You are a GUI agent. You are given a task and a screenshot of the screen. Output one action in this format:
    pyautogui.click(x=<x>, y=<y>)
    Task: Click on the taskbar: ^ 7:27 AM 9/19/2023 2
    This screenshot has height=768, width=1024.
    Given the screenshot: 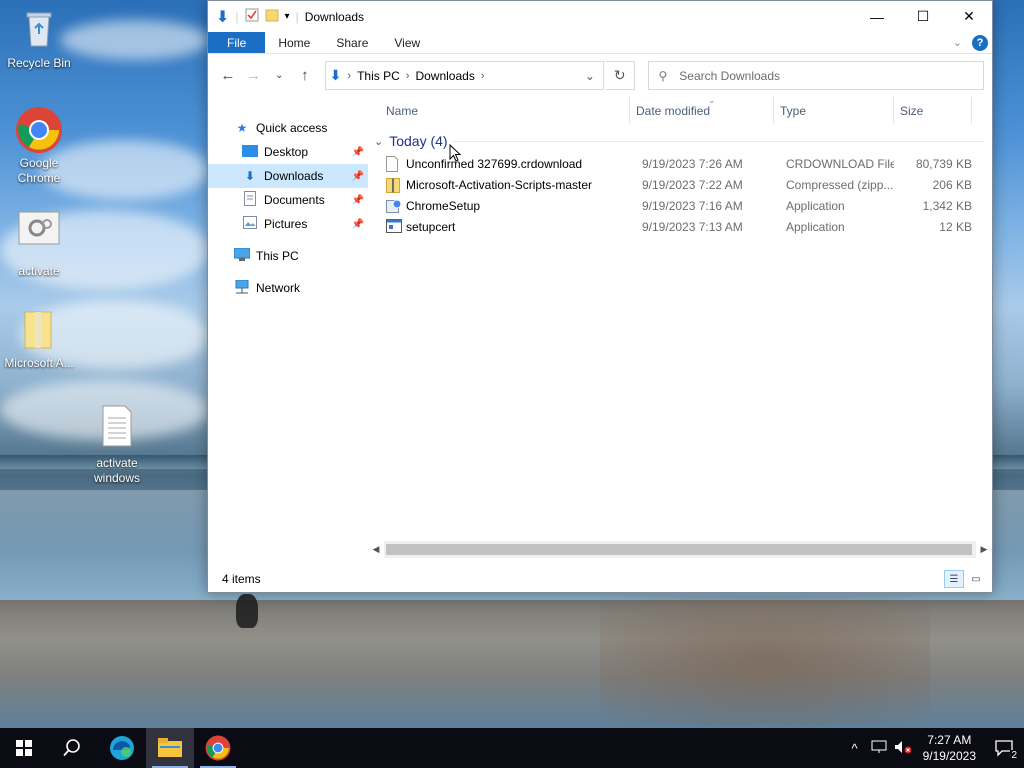 What is the action you would take?
    pyautogui.click(x=512, y=748)
    